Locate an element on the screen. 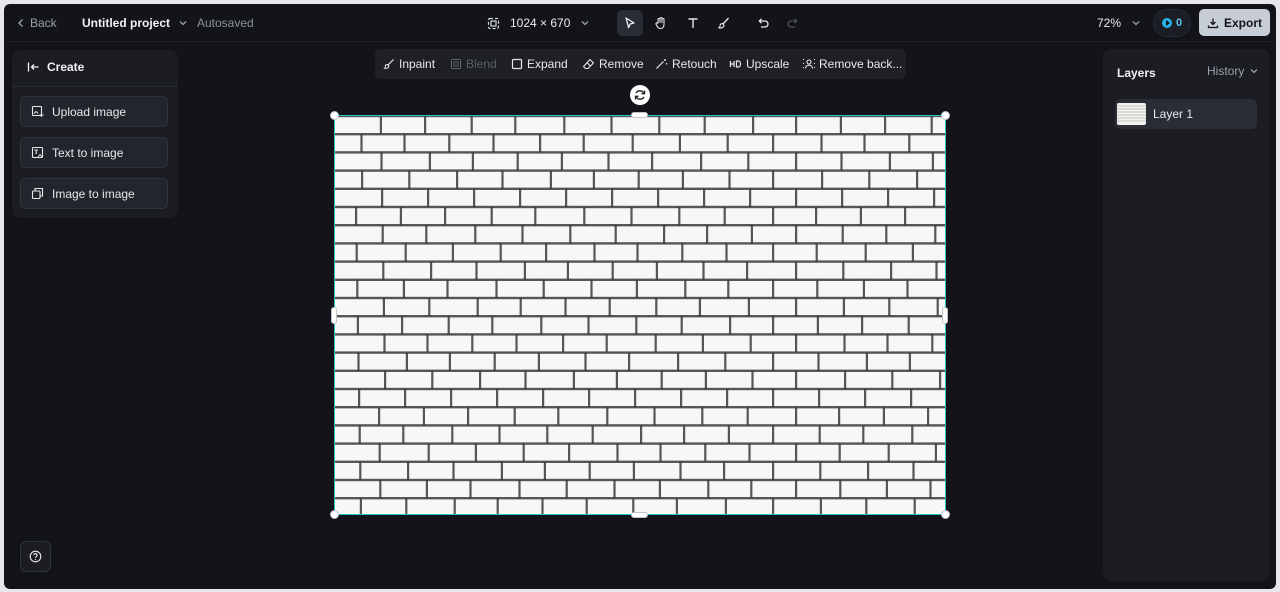 Image resolution: width=1280 pixels, height=592 pixels. image-to-image-button: Image to image is located at coordinates (94, 193).